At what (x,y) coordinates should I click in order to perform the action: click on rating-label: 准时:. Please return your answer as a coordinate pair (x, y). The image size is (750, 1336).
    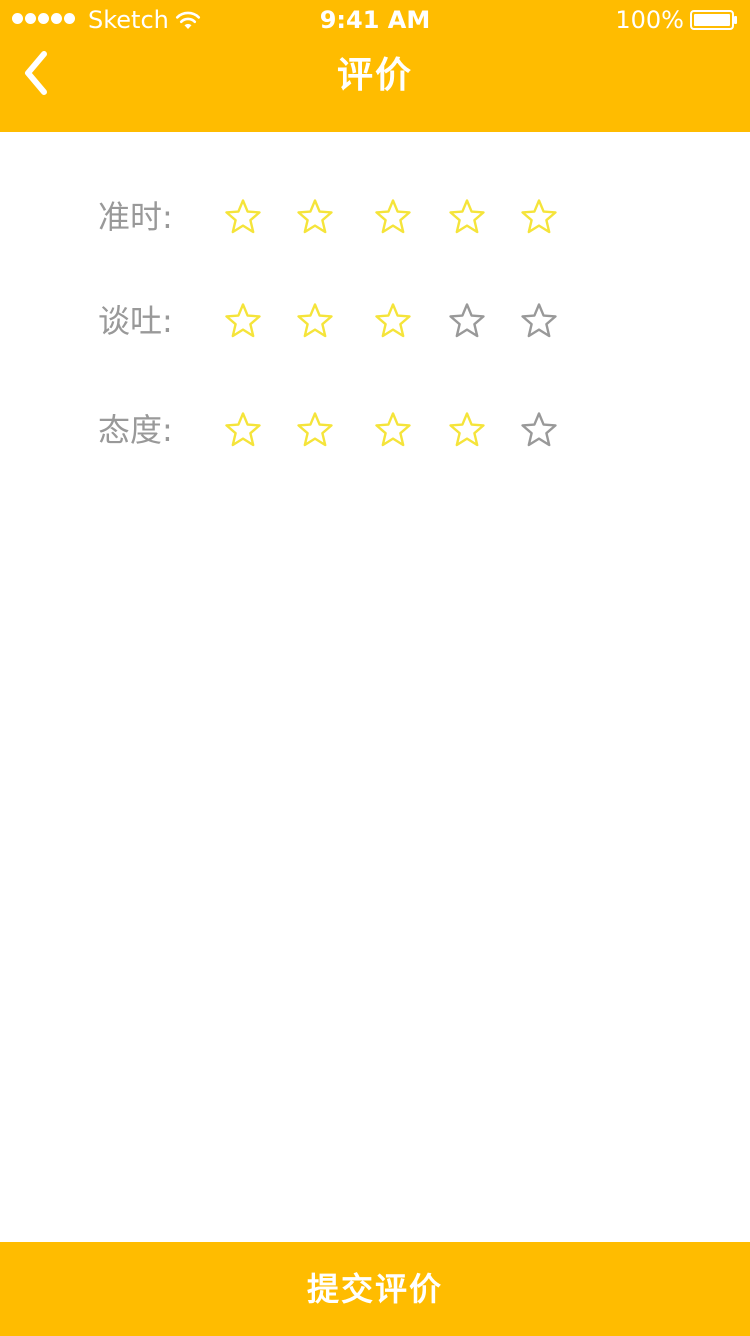
    Looking at the image, I should click on (135, 217).